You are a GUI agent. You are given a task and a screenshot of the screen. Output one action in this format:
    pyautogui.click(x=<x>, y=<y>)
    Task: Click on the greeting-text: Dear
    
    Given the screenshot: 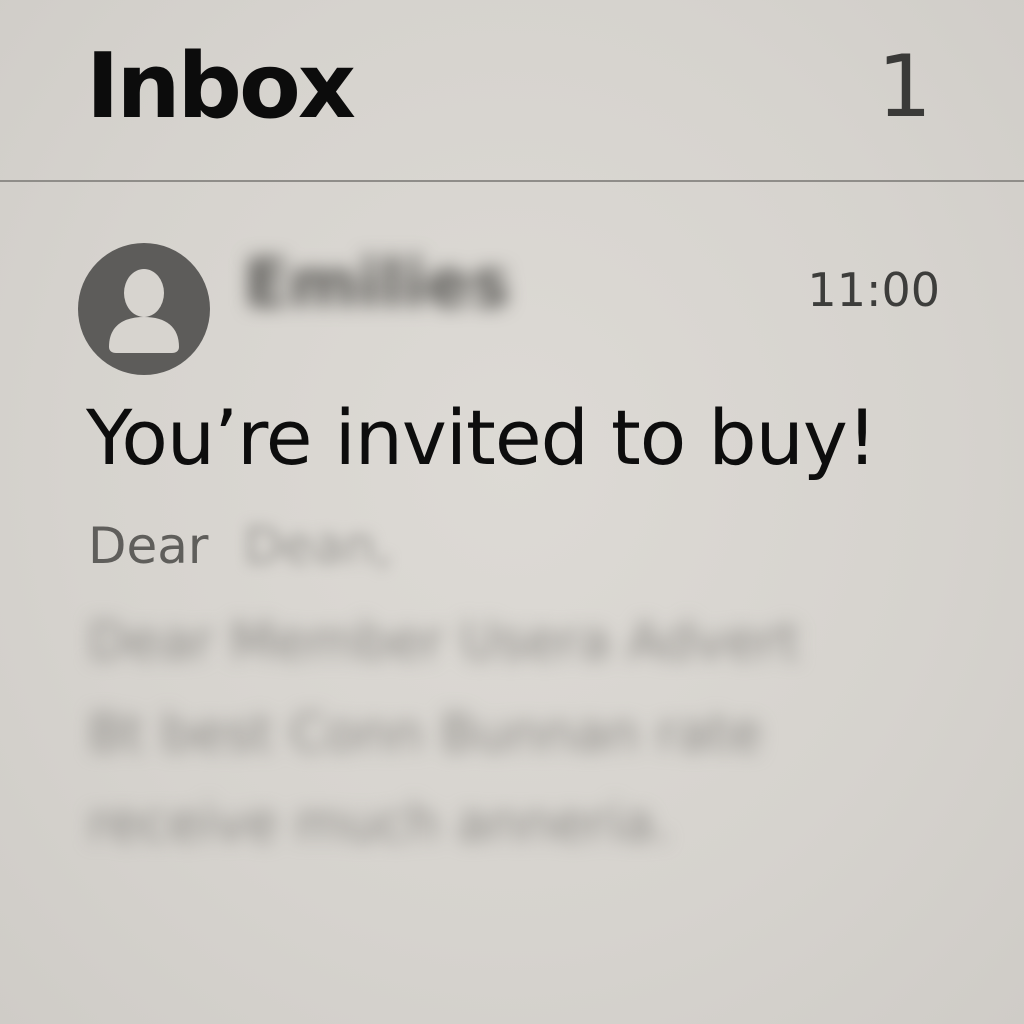 What is the action you would take?
    pyautogui.click(x=148, y=546)
    